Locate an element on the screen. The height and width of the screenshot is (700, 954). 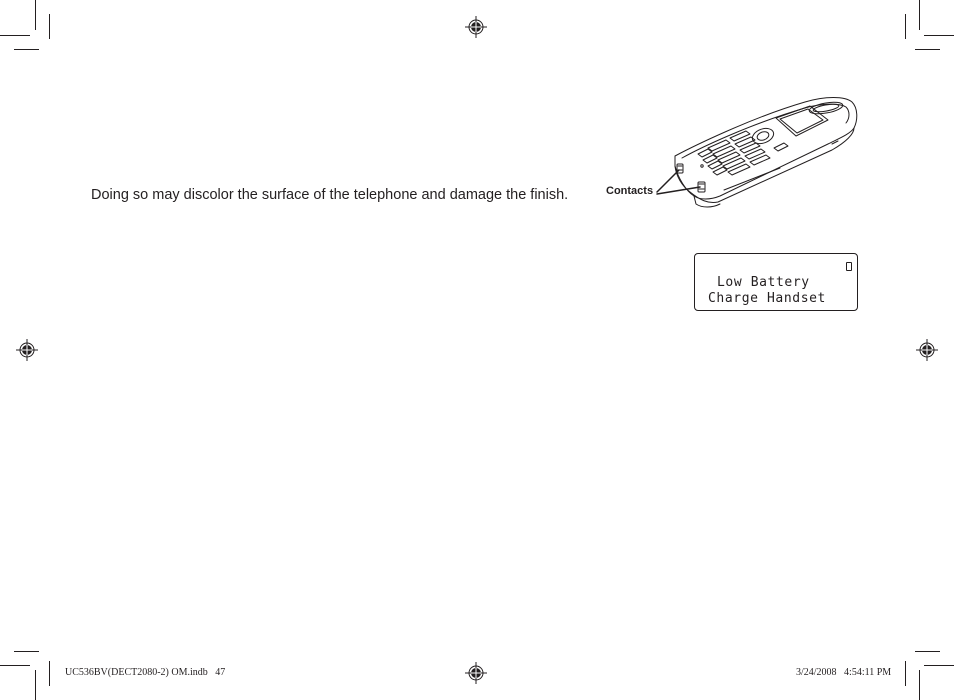
lcd-display: Low Battery Charge Handset is located at coordinates (776, 282).